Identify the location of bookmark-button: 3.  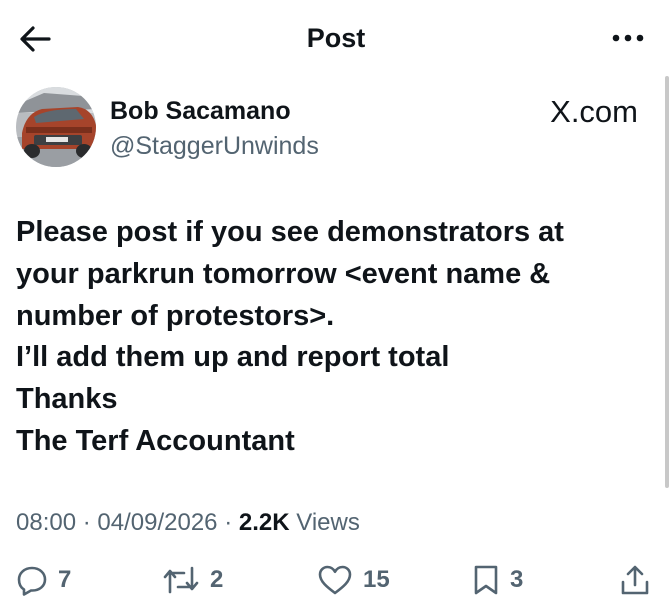
(497, 580).